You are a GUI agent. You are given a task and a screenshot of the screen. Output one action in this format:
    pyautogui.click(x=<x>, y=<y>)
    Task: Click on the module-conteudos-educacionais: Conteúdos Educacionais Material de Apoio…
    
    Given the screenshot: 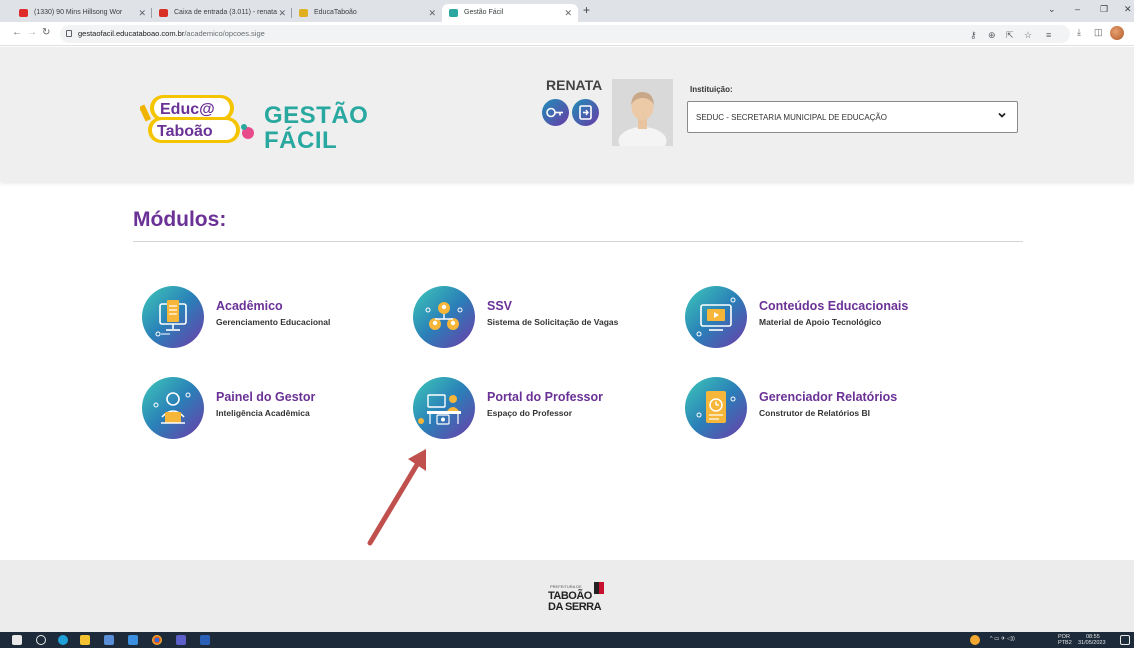 What is the action you would take?
    pyautogui.click(x=815, y=317)
    